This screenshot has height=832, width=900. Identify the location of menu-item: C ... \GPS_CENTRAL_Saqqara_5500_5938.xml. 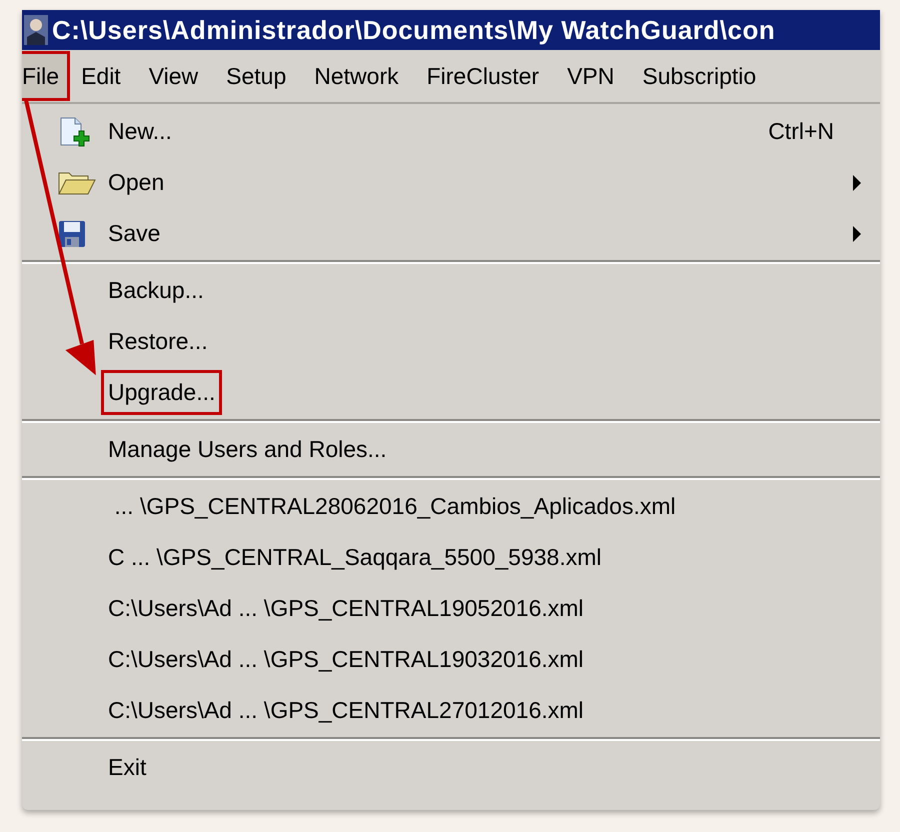
(355, 557).